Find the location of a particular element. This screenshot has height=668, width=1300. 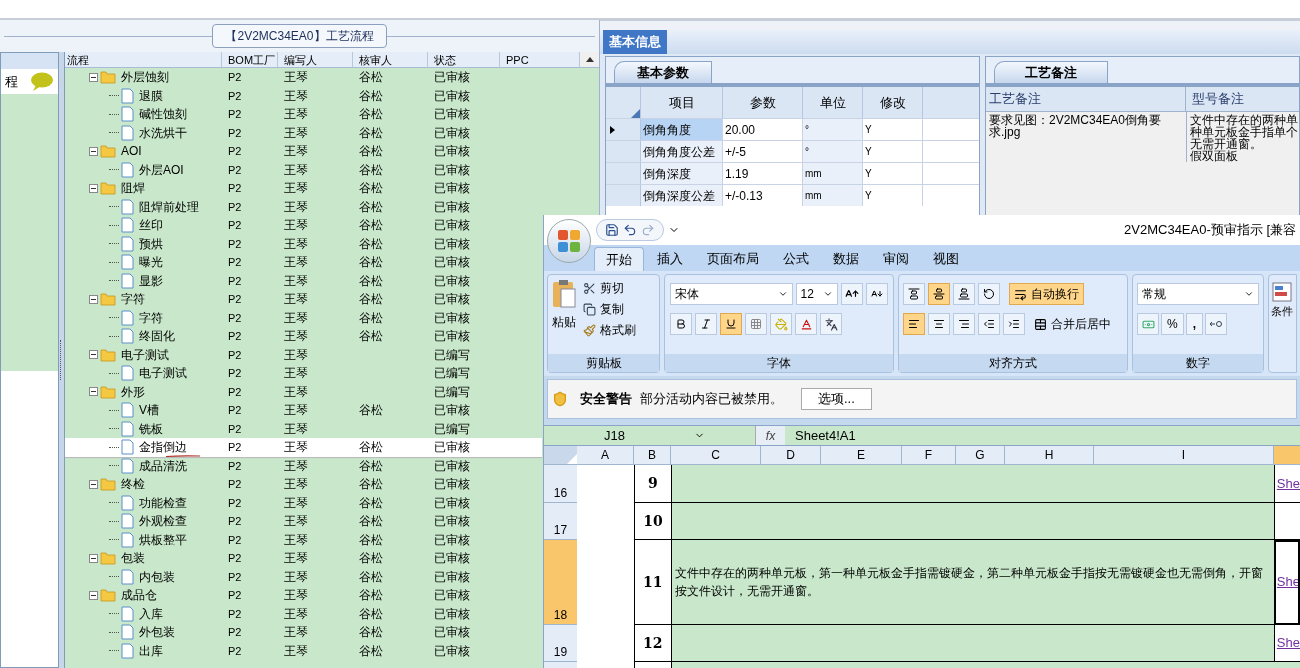

phonetic-button is located at coordinates (831, 324).